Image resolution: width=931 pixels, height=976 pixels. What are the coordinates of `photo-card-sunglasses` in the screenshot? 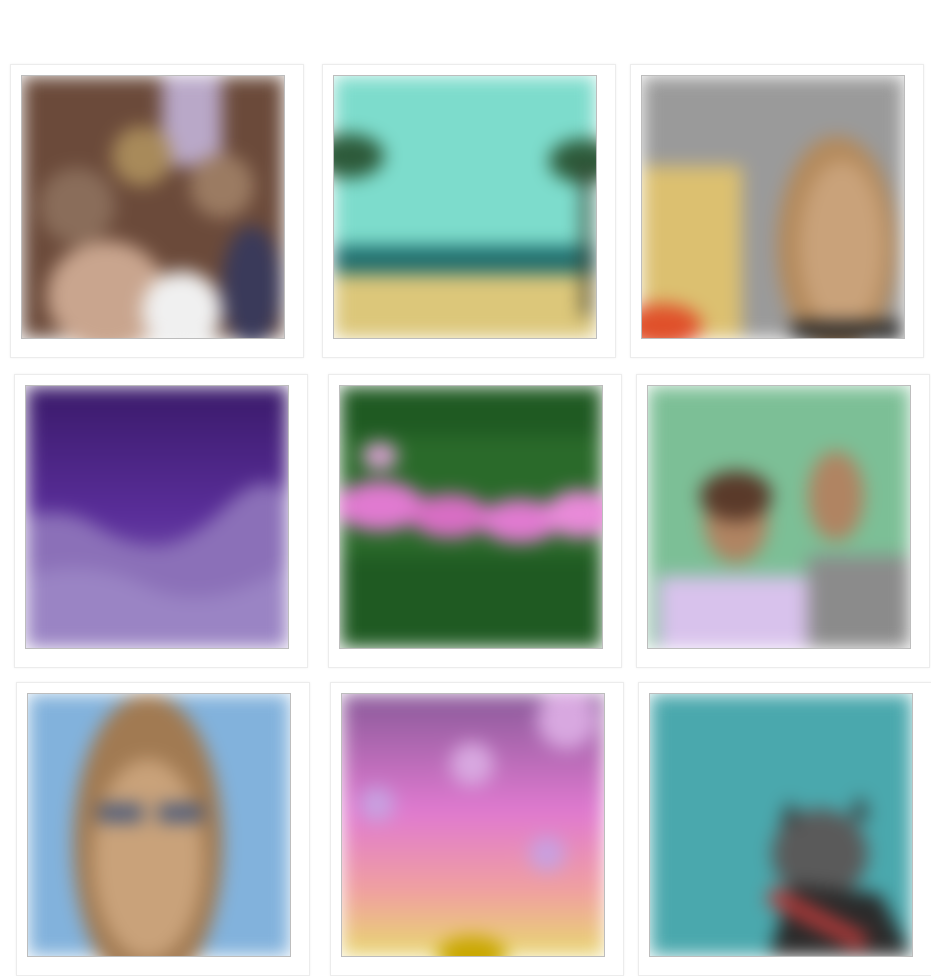 It's located at (163, 829).